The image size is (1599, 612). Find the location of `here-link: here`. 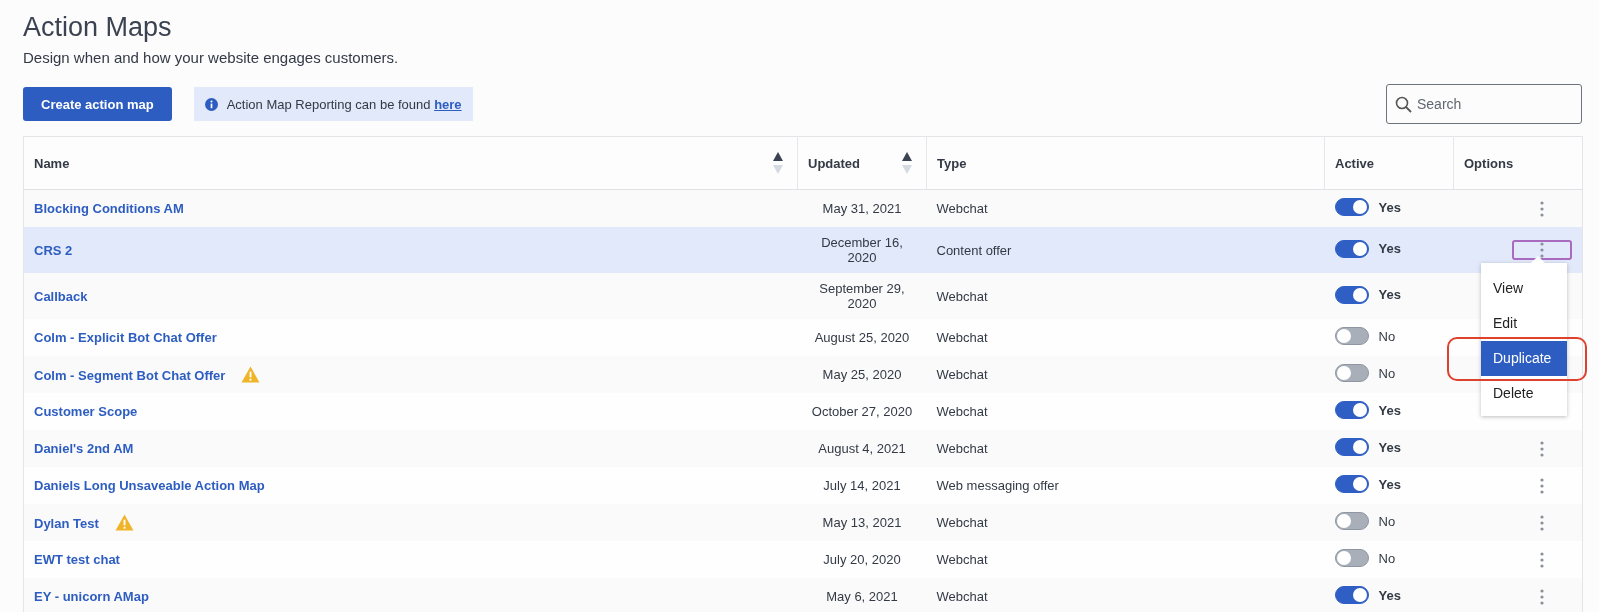

here-link: here is located at coordinates (448, 104).